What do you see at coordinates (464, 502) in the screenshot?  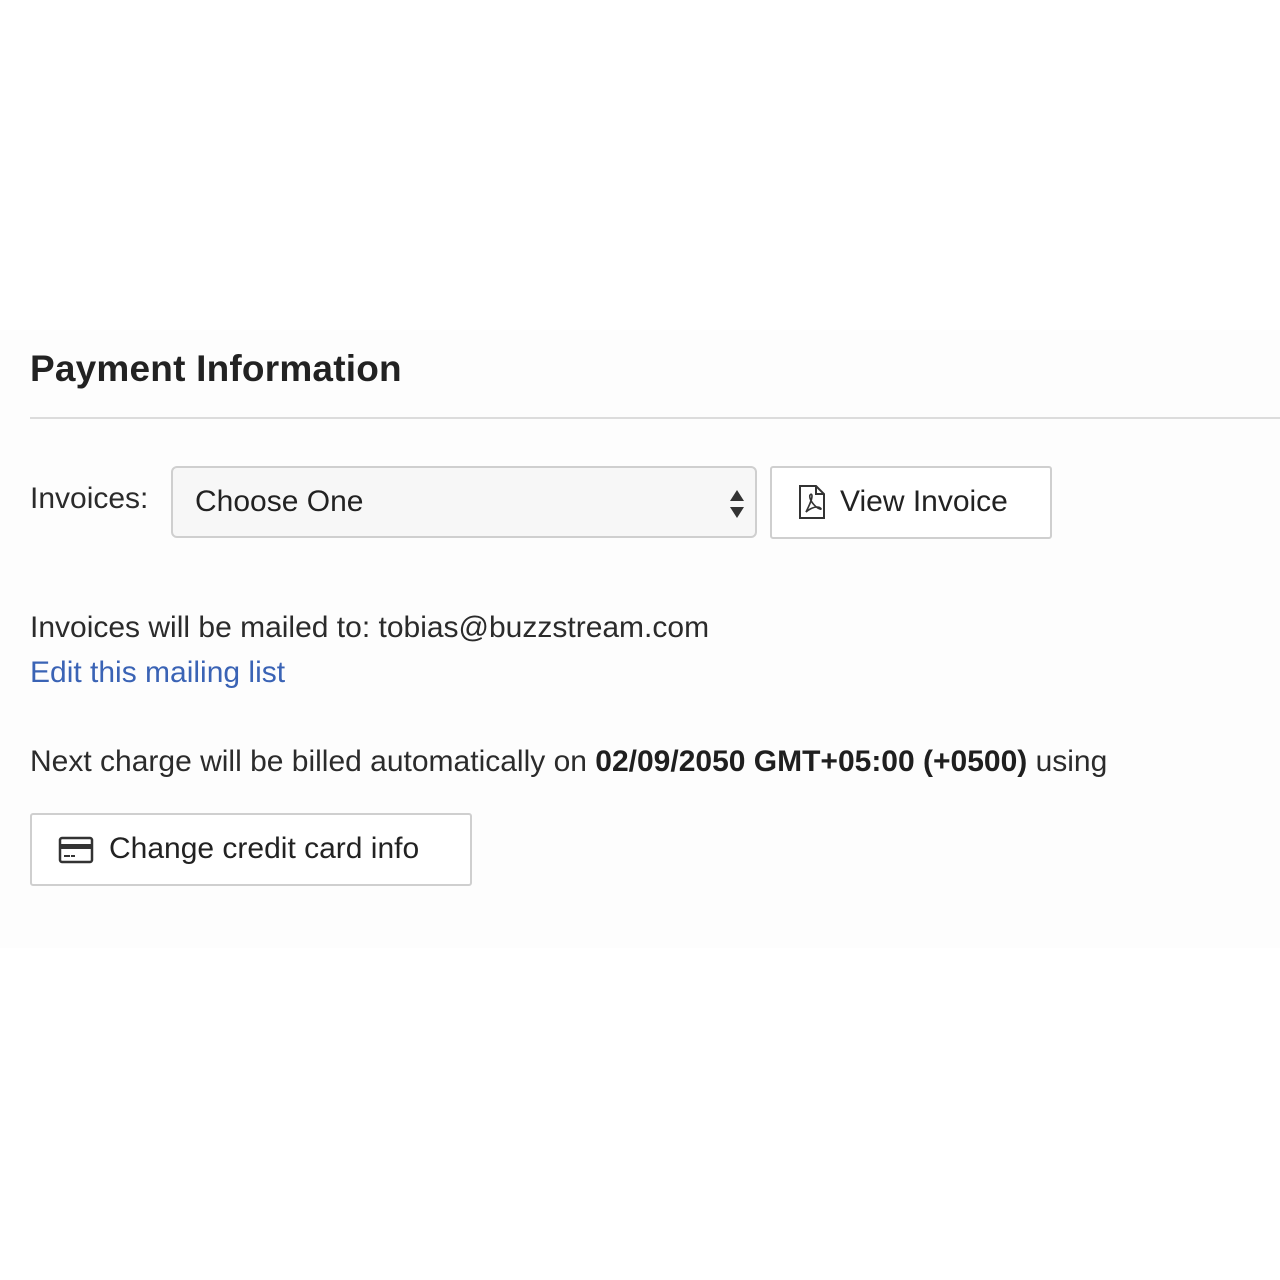 I see `invoice-select: Choose One` at bounding box center [464, 502].